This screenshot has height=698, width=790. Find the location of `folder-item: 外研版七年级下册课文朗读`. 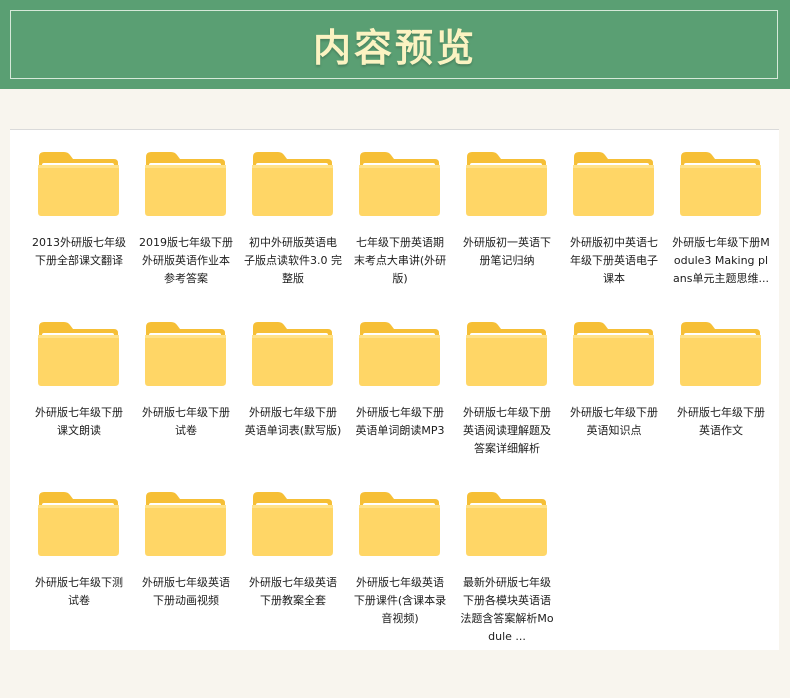

folder-item: 外研版七年级下册课文朗读 is located at coordinates (66, 385).